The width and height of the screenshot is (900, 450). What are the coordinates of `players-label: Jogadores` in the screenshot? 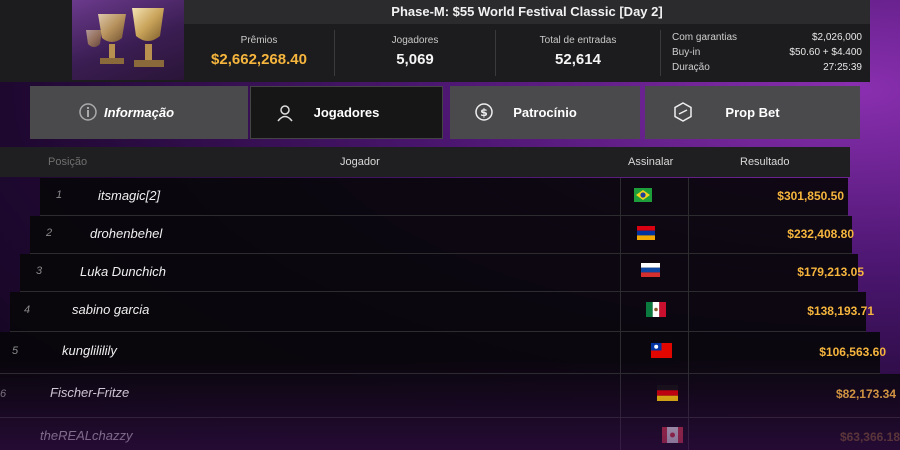 It's located at (415, 40).